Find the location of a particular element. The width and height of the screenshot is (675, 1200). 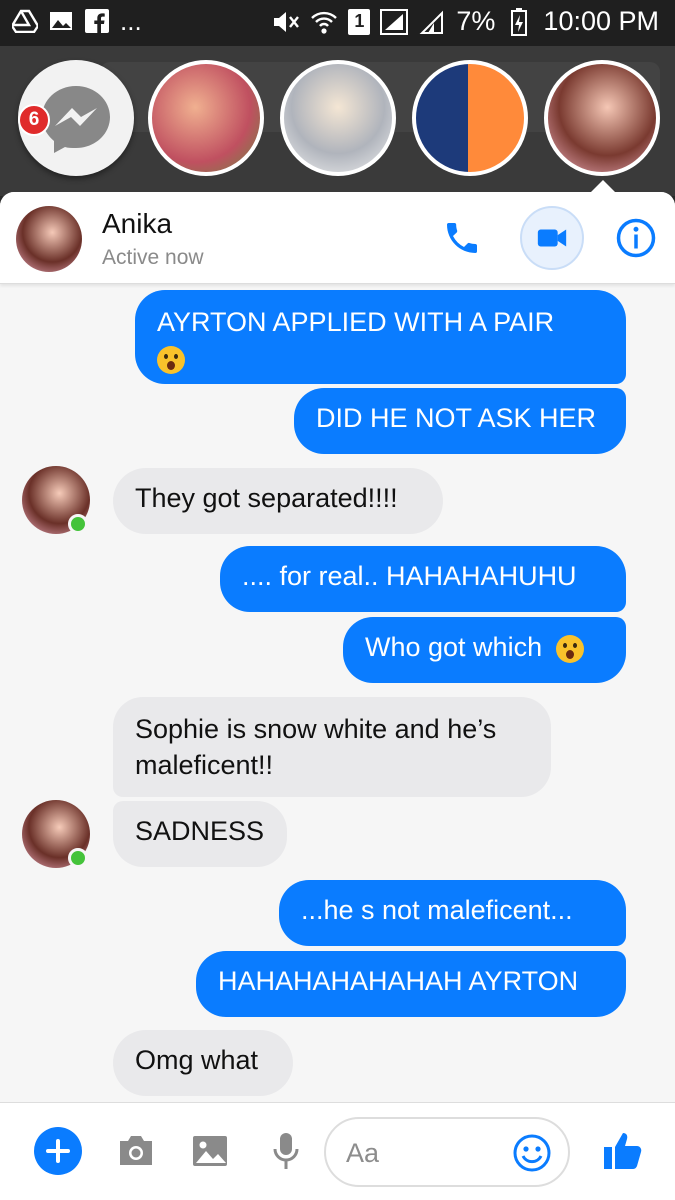

message-bubble-outgoing: .... for real.. HAHAHAHUHU is located at coordinates (423, 579).